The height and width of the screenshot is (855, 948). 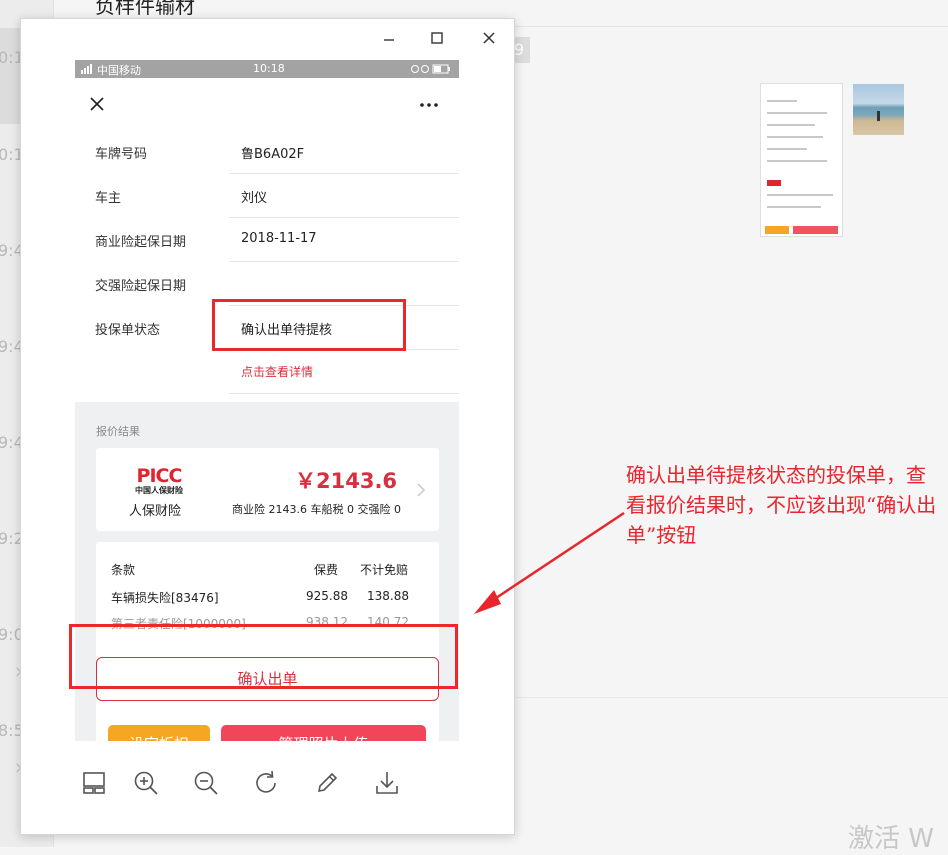 I want to click on annotation-note: 确认出单待提核状态的投保单，查看报价结果时，不应该出现“确认出单”按钮, so click(x=781, y=505).